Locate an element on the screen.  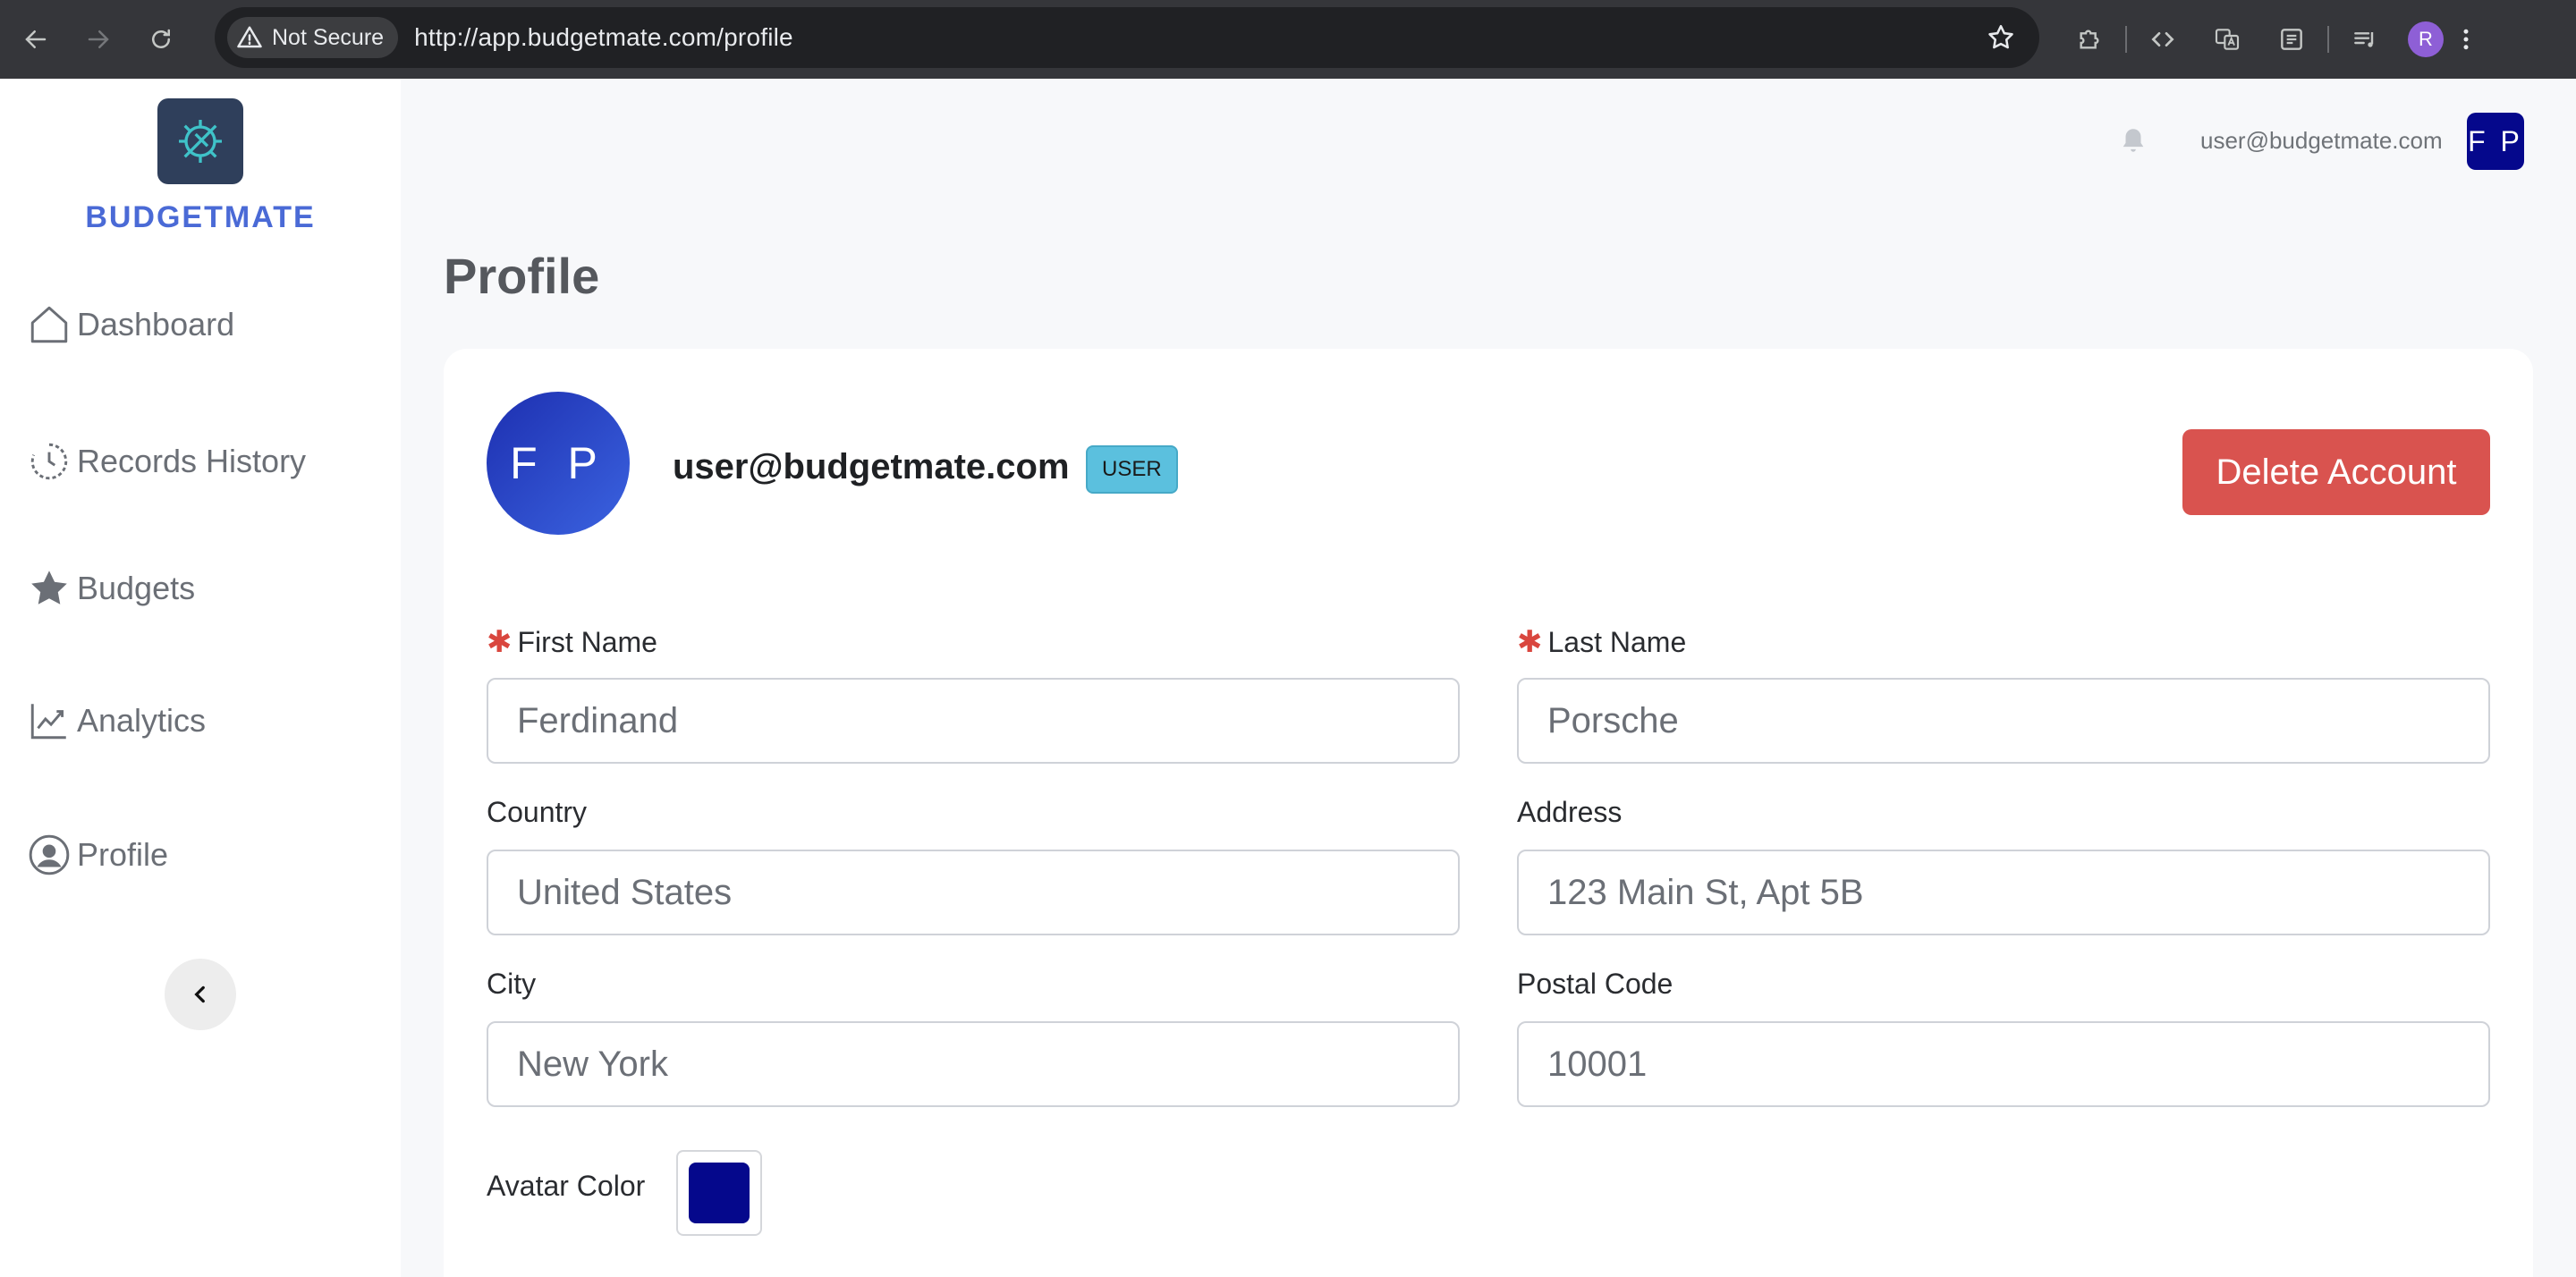
more-vertical-icon is located at coordinates (2466, 39).